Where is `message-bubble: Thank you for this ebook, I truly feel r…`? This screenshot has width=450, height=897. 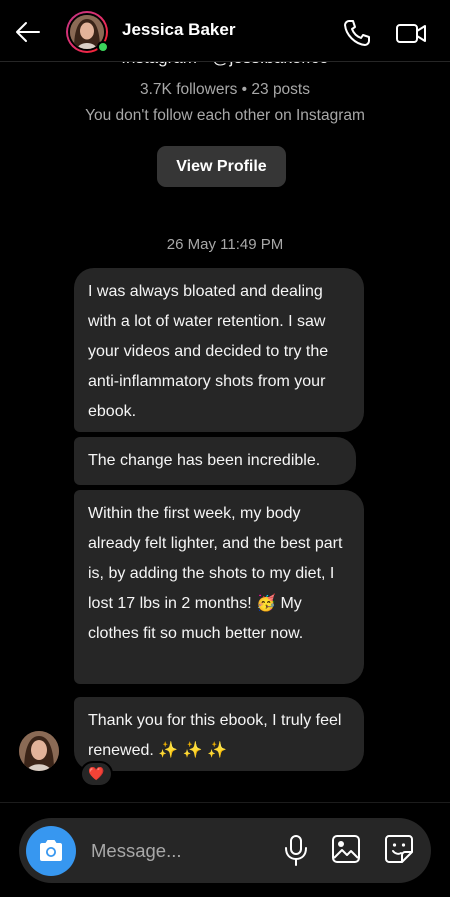 message-bubble: Thank you for this ebook, I truly feel r… is located at coordinates (219, 734).